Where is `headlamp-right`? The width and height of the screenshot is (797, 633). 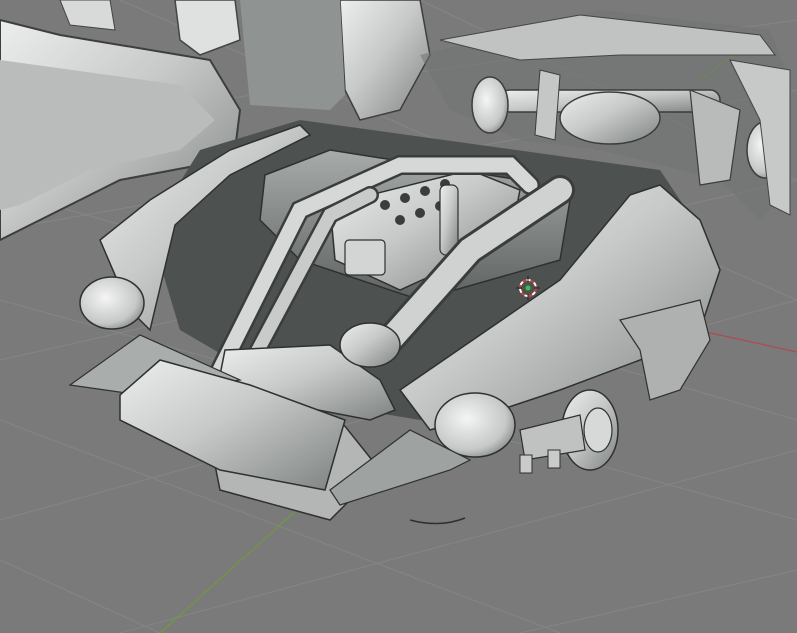 headlamp-right is located at coordinates (475, 425).